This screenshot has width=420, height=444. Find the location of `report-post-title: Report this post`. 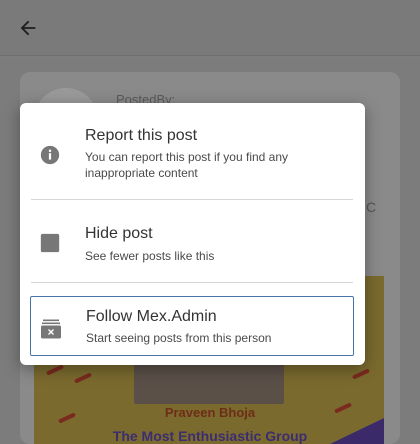

report-post-title: Report this post is located at coordinates (141, 135).